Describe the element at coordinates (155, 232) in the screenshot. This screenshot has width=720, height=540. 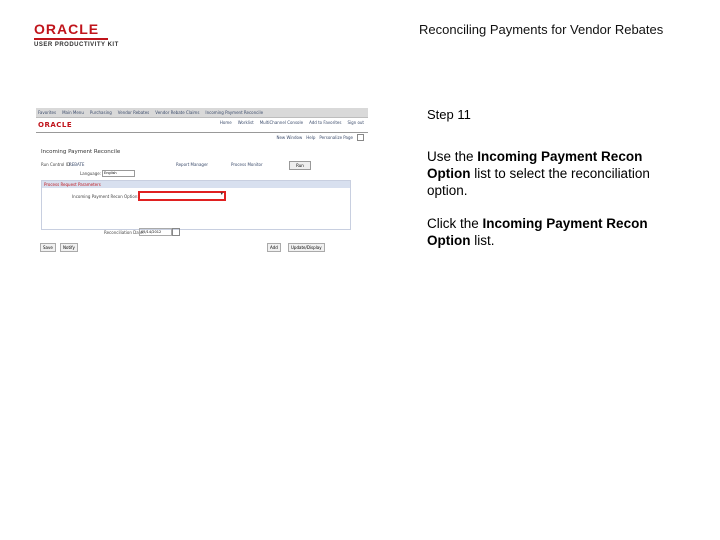
I see `recon-date-input: 05/14/2012` at that location.